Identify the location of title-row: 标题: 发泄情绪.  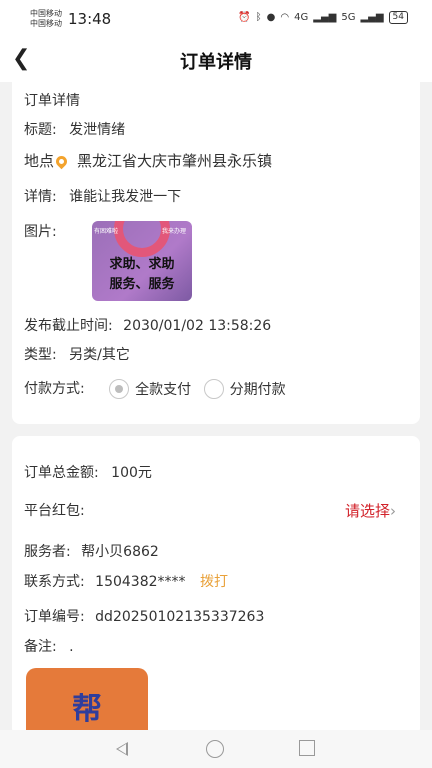
(74, 129).